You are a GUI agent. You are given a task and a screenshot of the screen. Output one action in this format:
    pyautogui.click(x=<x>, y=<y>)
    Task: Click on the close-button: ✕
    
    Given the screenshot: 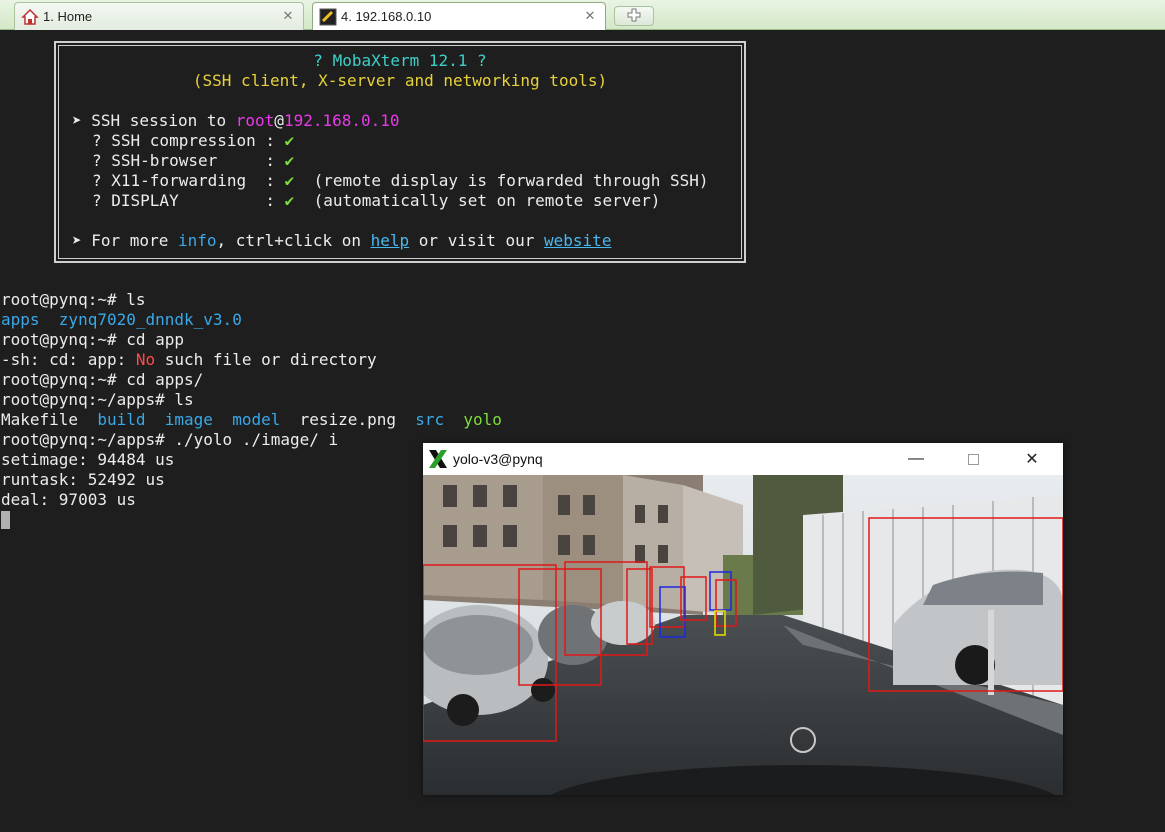 What is the action you would take?
    pyautogui.click(x=1032, y=459)
    